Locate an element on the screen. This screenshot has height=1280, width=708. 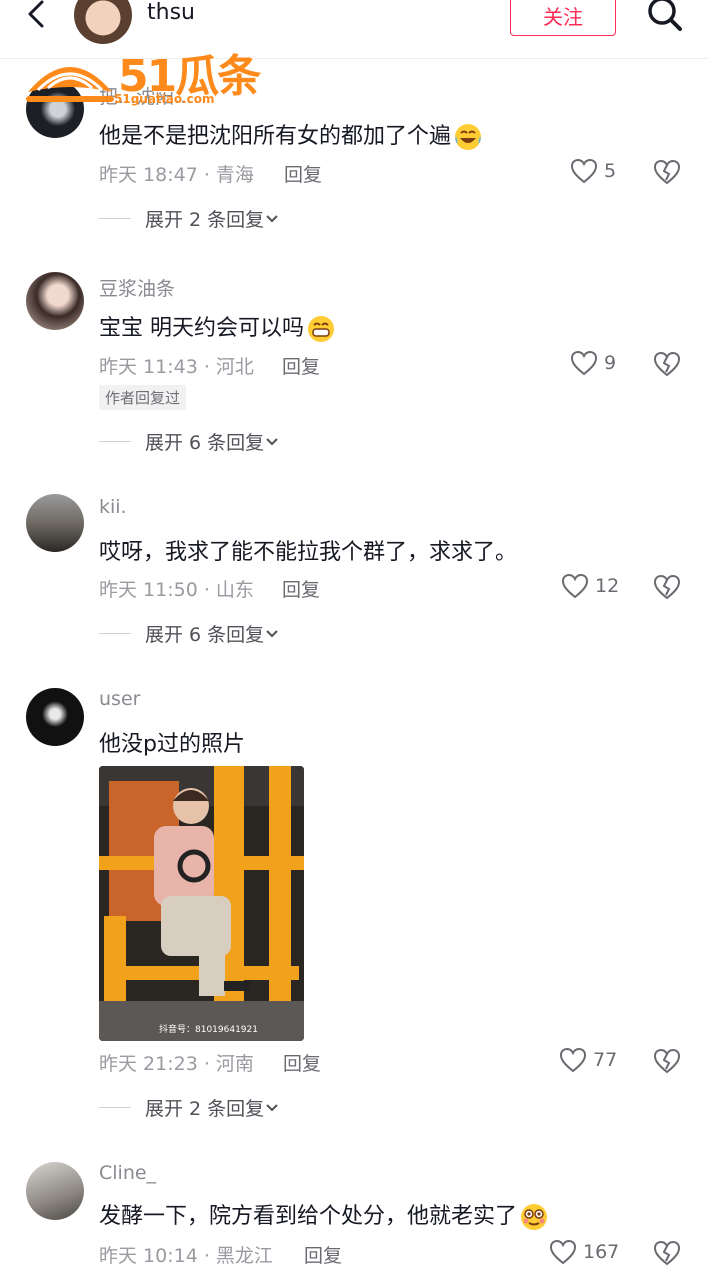
like-count: 167 is located at coordinates (601, 1252).